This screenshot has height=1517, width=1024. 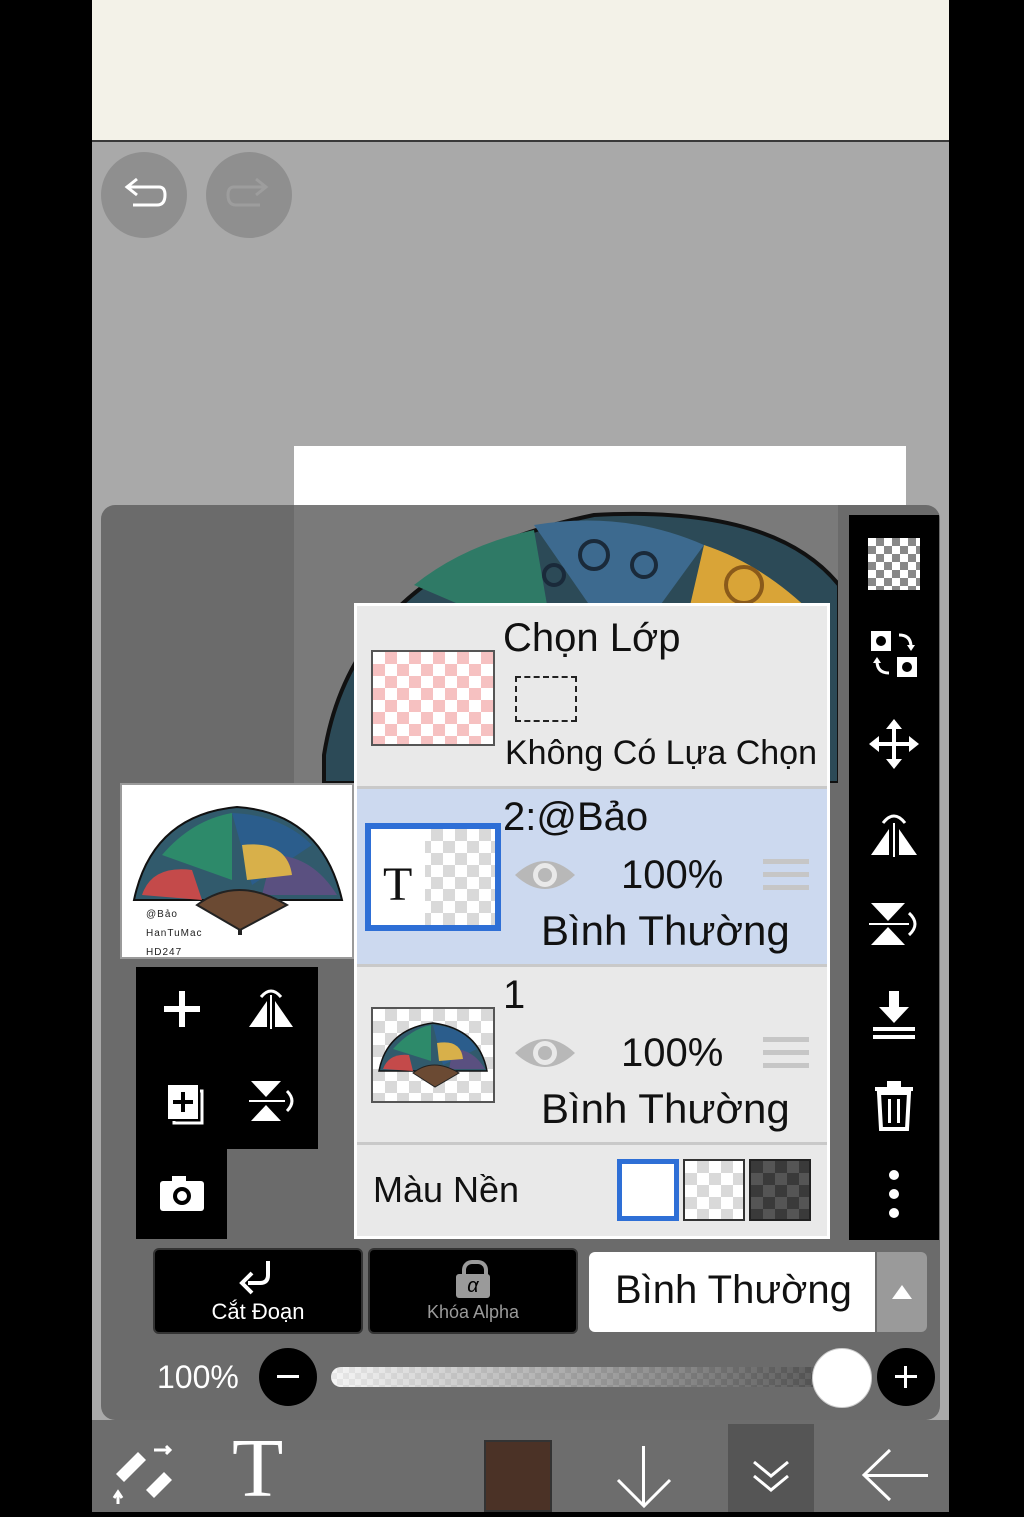 I want to click on background-color-row: Màu Nền, so click(x=592, y=1190).